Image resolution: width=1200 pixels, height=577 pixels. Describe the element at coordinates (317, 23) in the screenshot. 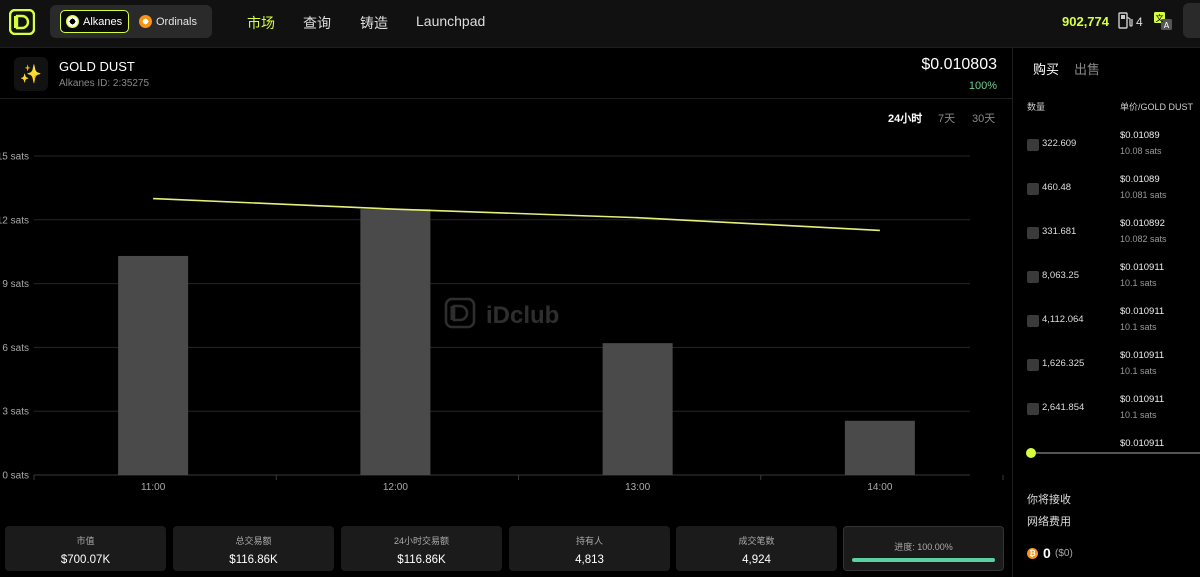

I see `nav-query: 查询` at that location.